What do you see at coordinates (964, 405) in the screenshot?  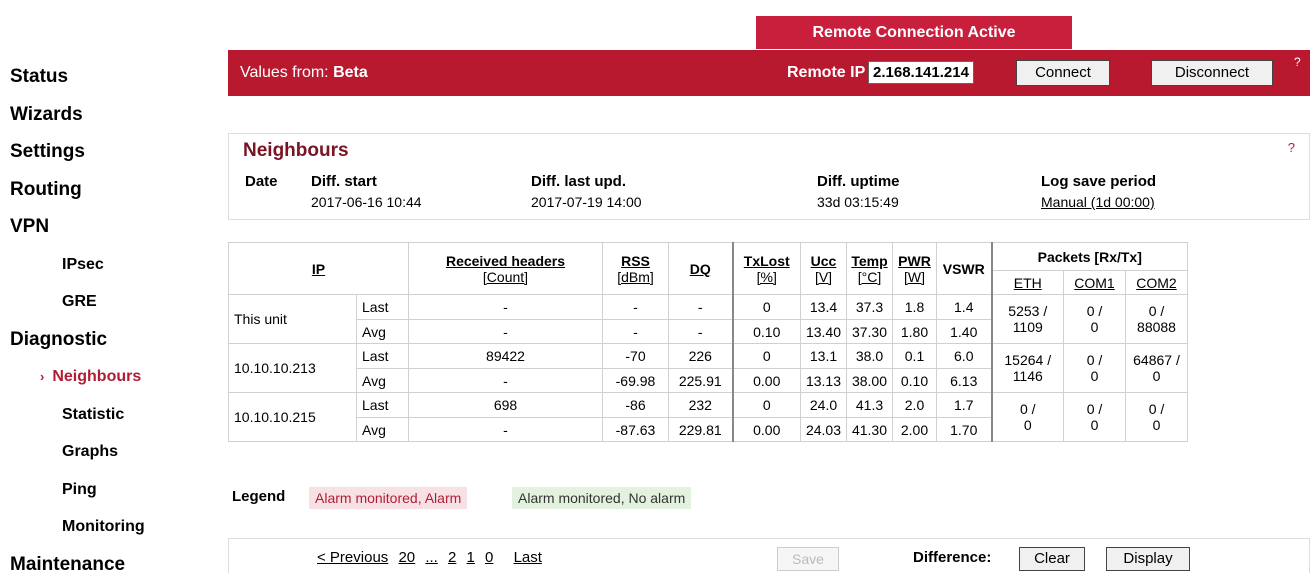 I see `cell-vswr: 1.7` at bounding box center [964, 405].